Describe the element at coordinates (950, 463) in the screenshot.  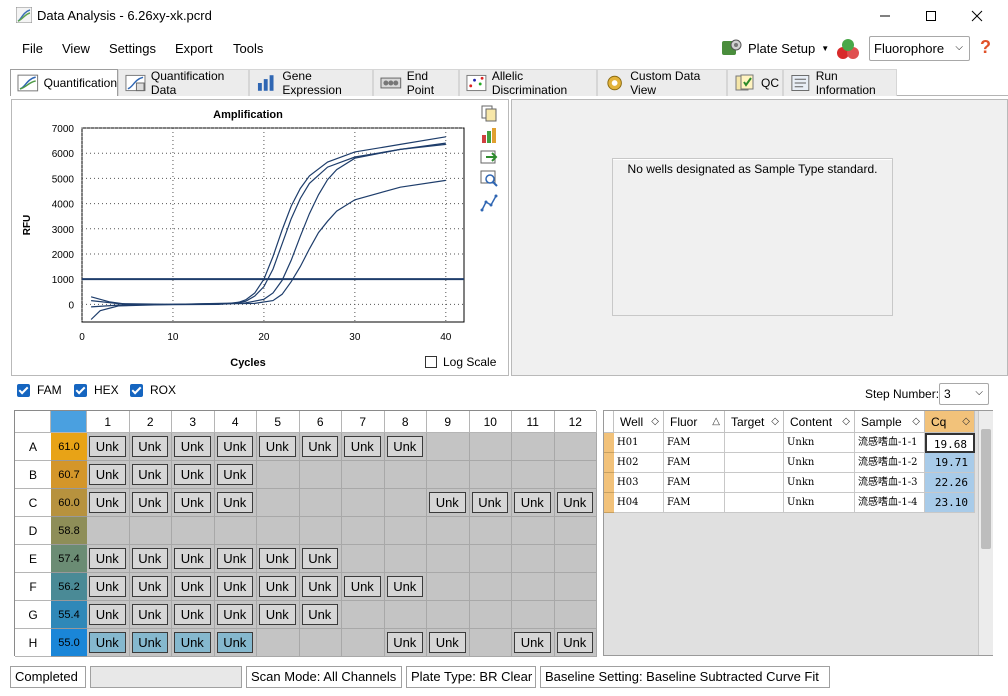
I see `cell-cq: 19.71` at that location.